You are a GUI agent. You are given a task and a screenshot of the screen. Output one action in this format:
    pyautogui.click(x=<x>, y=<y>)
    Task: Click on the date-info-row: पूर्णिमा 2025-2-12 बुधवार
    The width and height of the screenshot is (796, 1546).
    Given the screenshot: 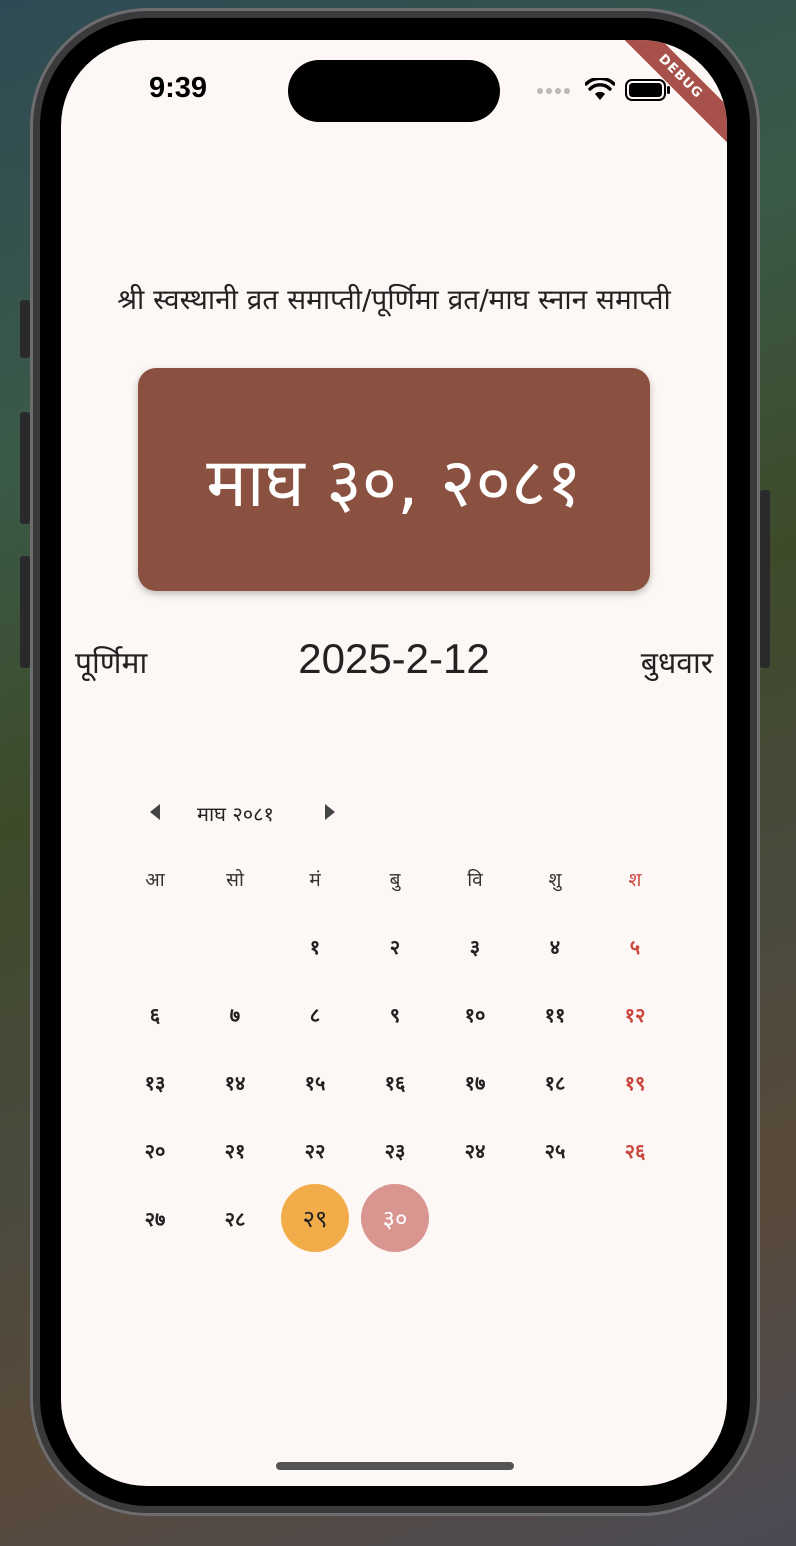 What is the action you would take?
    pyautogui.click(x=394, y=662)
    